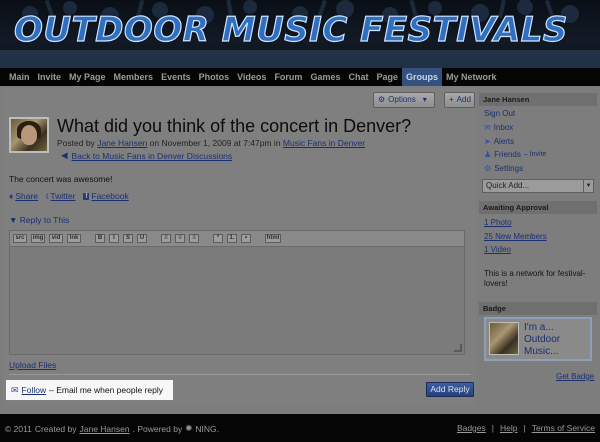 The image size is (600, 442). I want to click on photo-approval-link: 1 Photo, so click(498, 222).